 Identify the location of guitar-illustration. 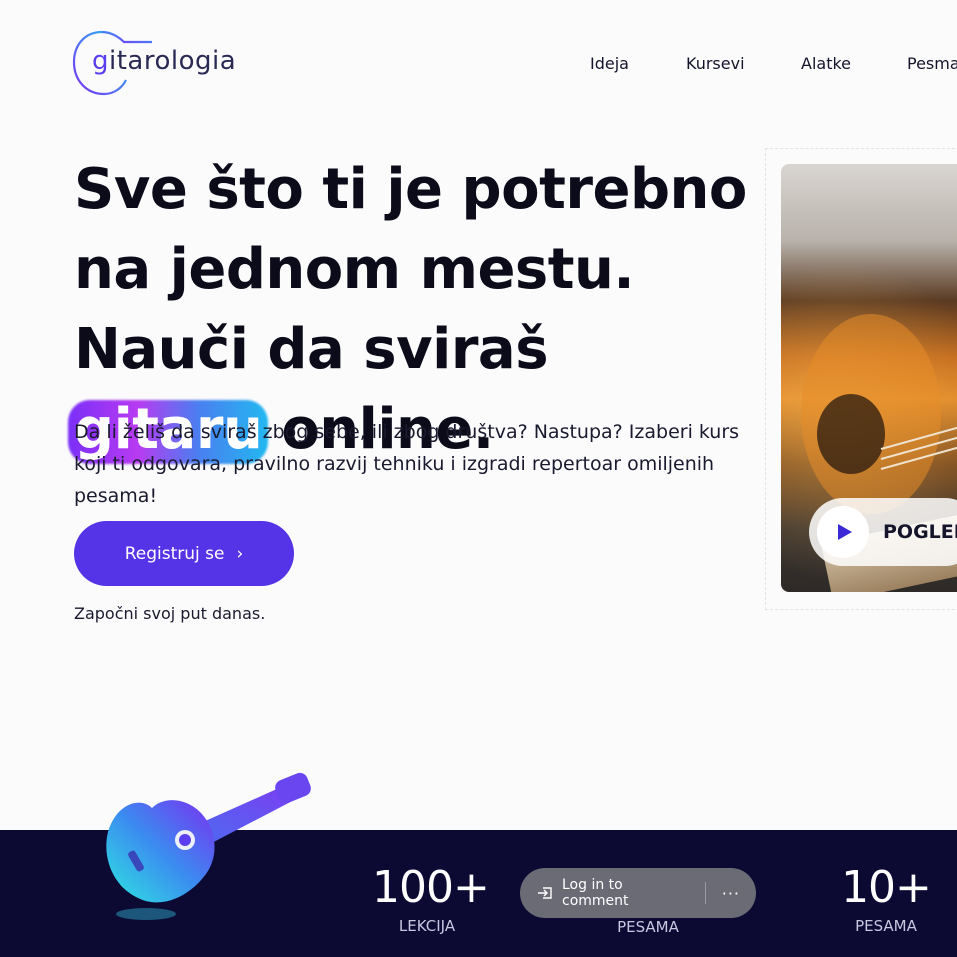
(208, 846).